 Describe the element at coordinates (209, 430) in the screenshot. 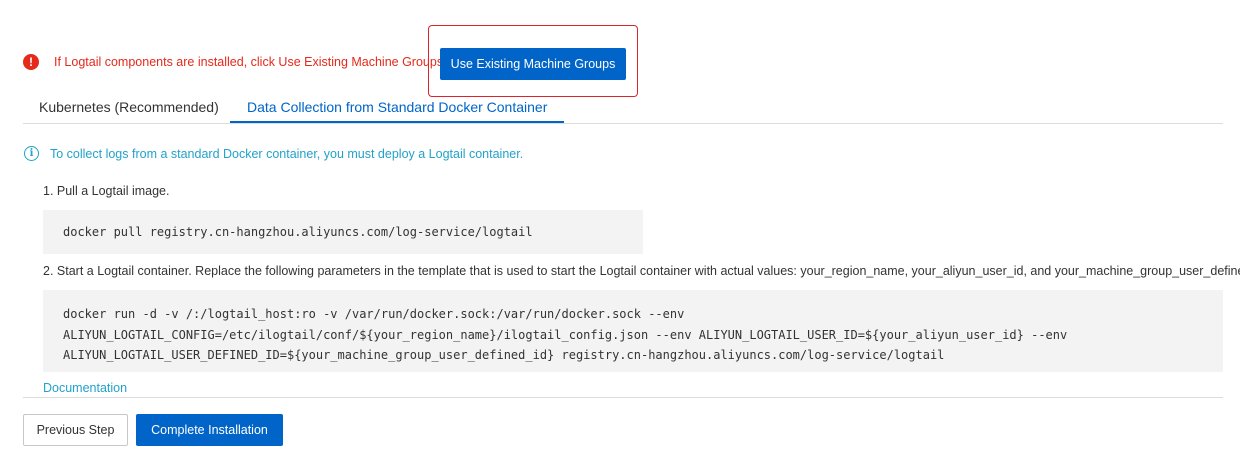

I see `complete-installation-button: Complete Installation` at that location.